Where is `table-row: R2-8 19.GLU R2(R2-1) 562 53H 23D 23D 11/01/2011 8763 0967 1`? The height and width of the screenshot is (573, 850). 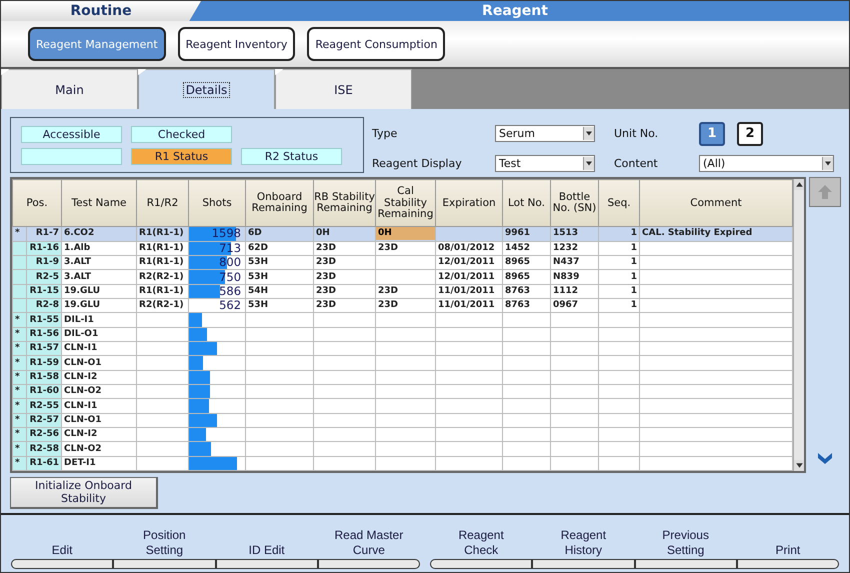 table-row: R2-8 19.GLU R2(R2-1) 562 53H 23D 23D 11/01/2011 8763 0967 1 is located at coordinates (402, 305).